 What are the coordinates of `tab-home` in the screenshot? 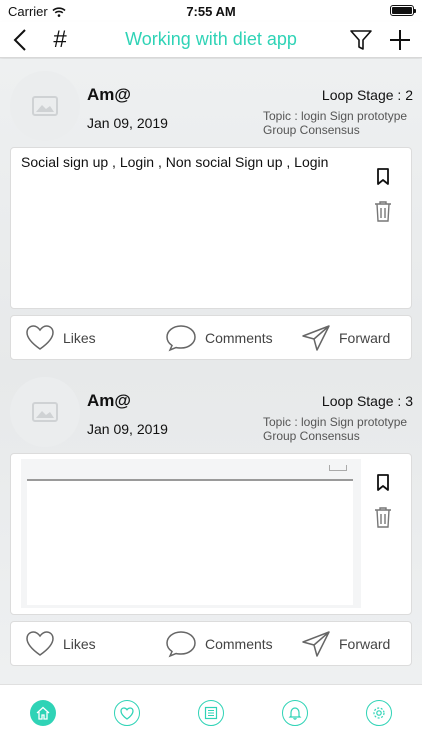 It's located at (43, 713).